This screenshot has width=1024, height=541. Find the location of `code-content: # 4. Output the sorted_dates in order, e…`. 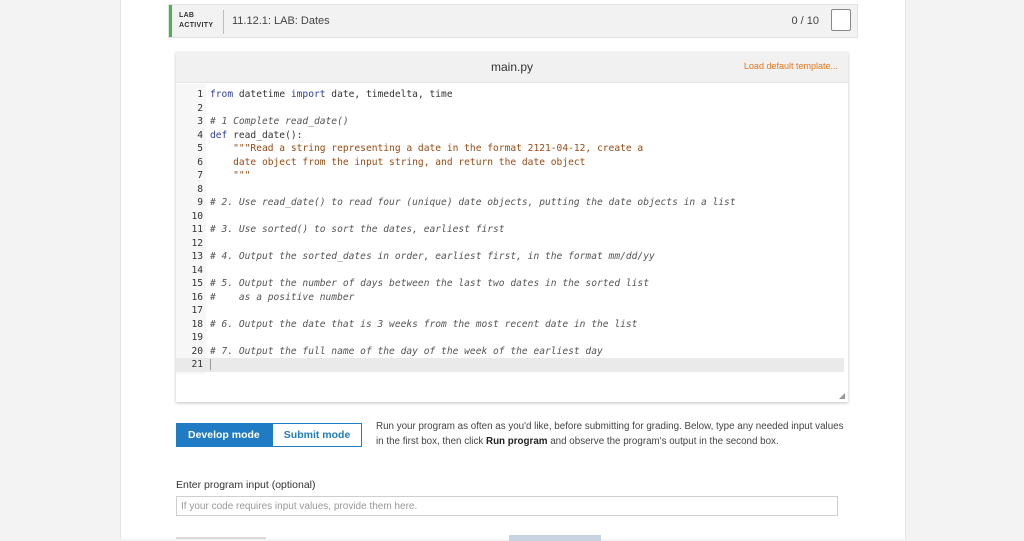

code-content: # 4. Output the sorted_dates in order, e… is located at coordinates (432, 257).